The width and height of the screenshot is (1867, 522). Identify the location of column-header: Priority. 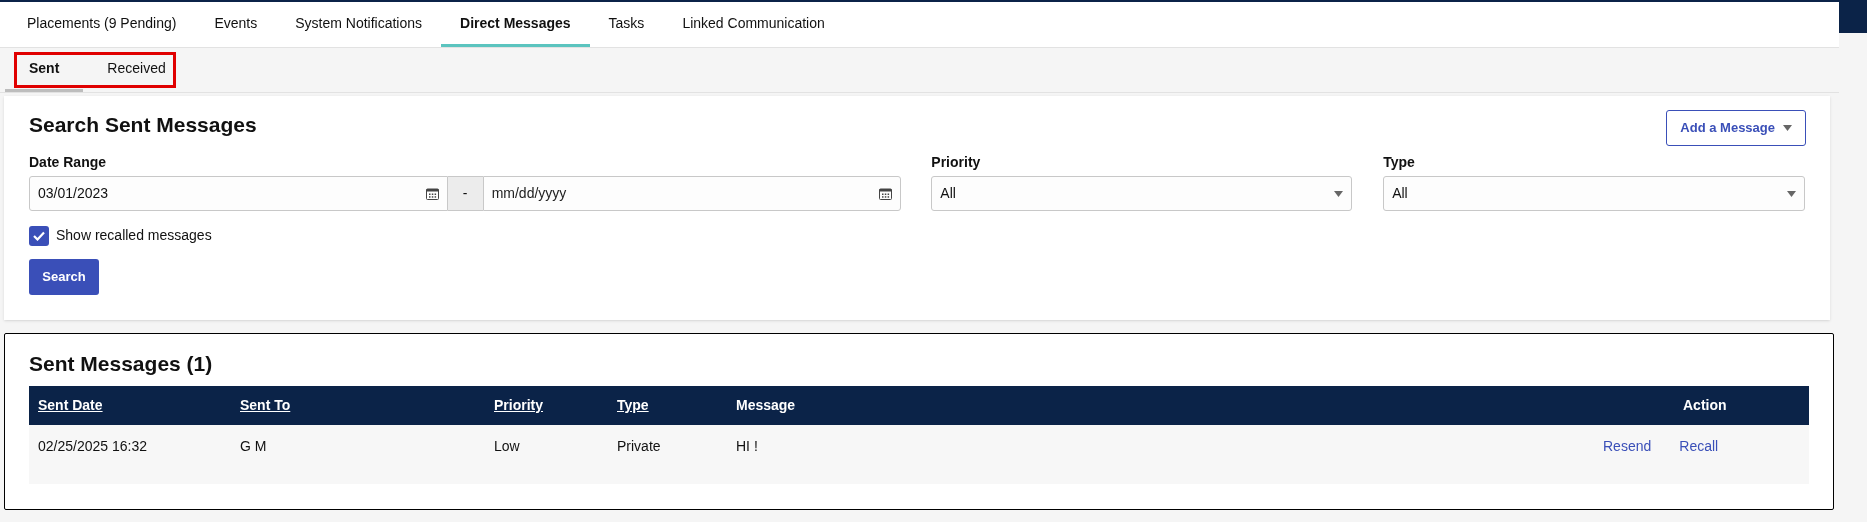
(518, 405).